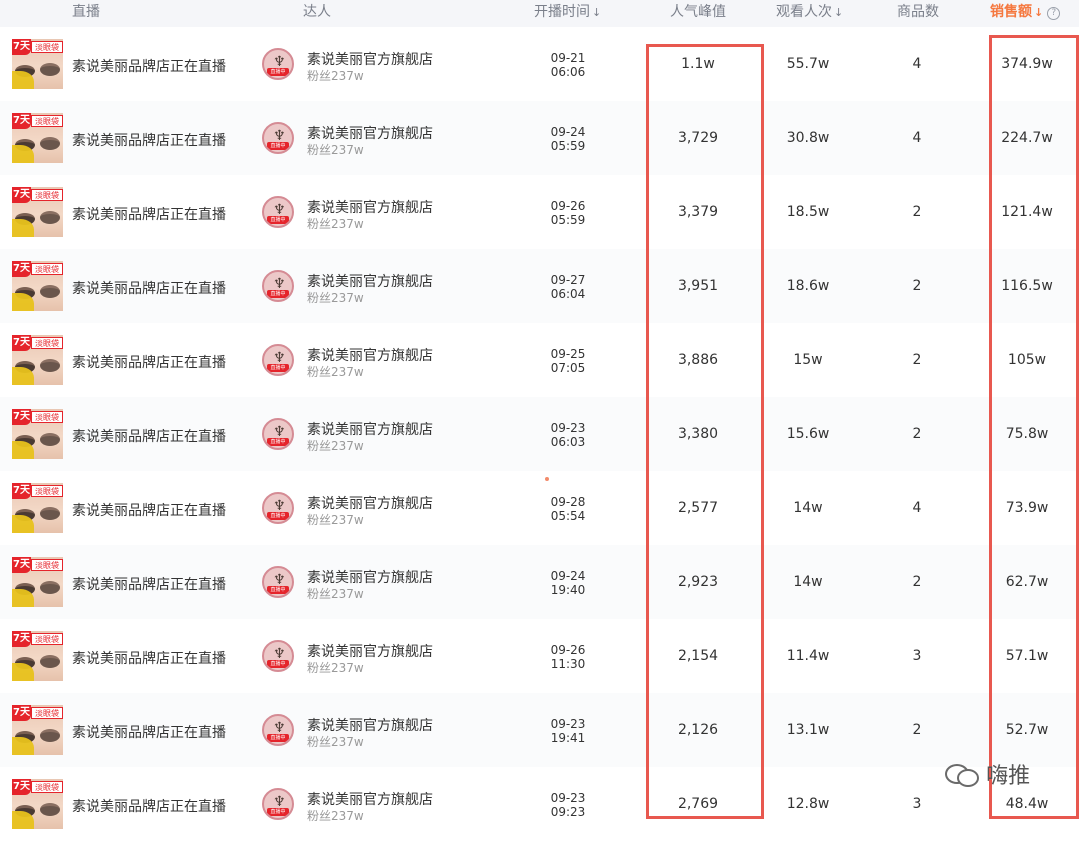 This screenshot has width=1079, height=841. I want to click on start-time: 09-27 06:04, so click(568, 287).